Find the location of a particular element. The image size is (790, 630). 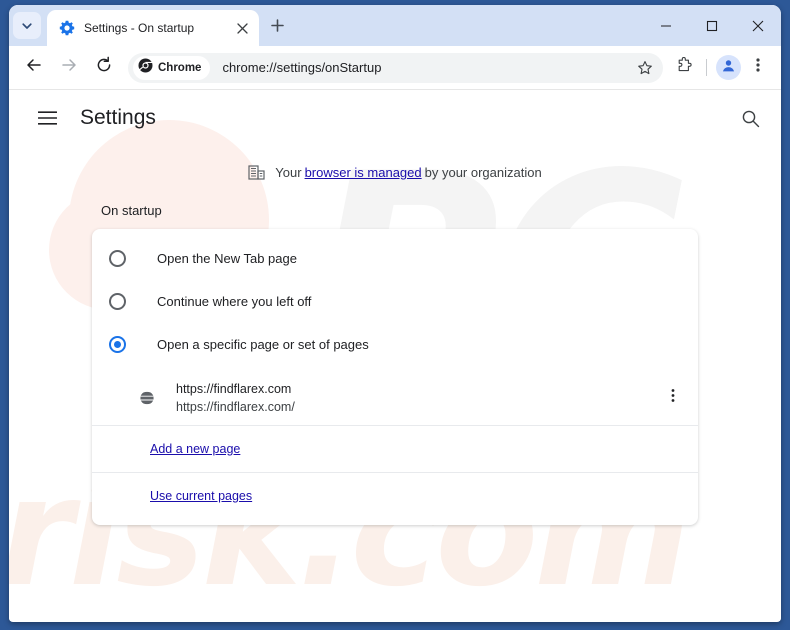

arrow-back-icon is located at coordinates (34, 67).